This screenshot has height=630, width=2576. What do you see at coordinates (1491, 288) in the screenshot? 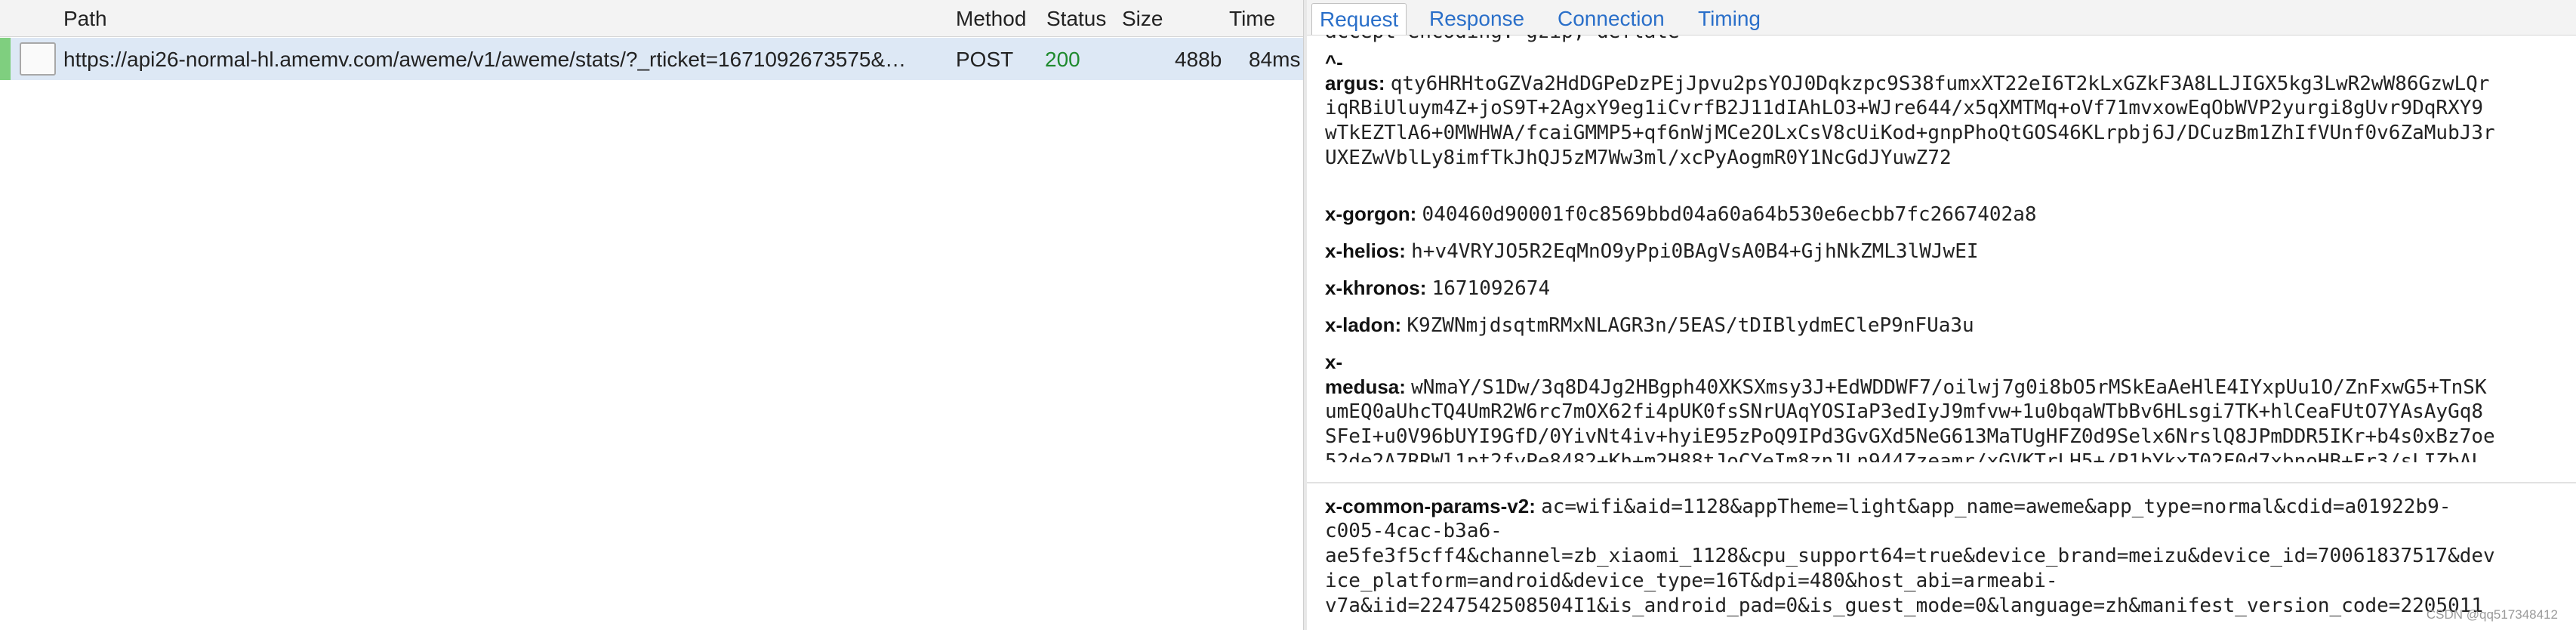
I see `header-value: 1671092674` at bounding box center [1491, 288].